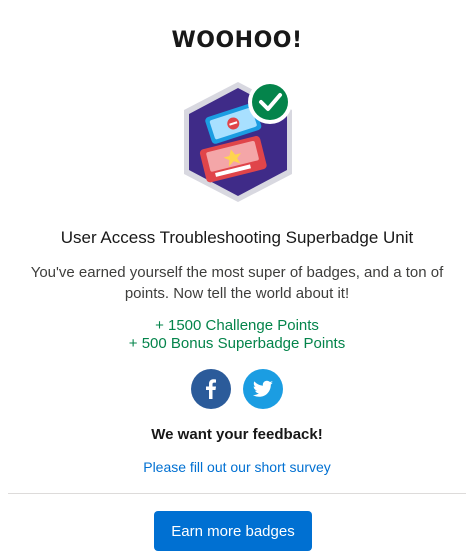 This screenshot has height=557, width=474. What do you see at coordinates (237, 343) in the screenshot?
I see `bonus-points: + 500 Bonus Superbadge Points` at bounding box center [237, 343].